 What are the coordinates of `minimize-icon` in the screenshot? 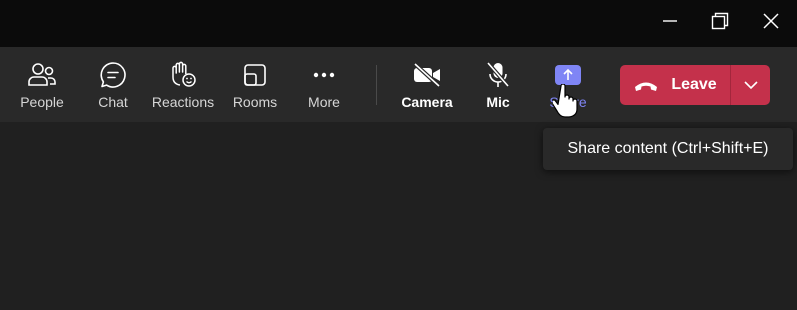 It's located at (670, 21).